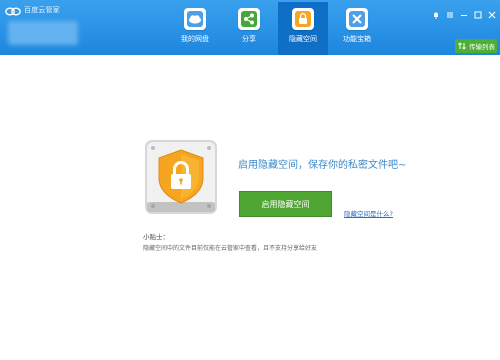  What do you see at coordinates (462, 46) in the screenshot?
I see `transfer-icon` at bounding box center [462, 46].